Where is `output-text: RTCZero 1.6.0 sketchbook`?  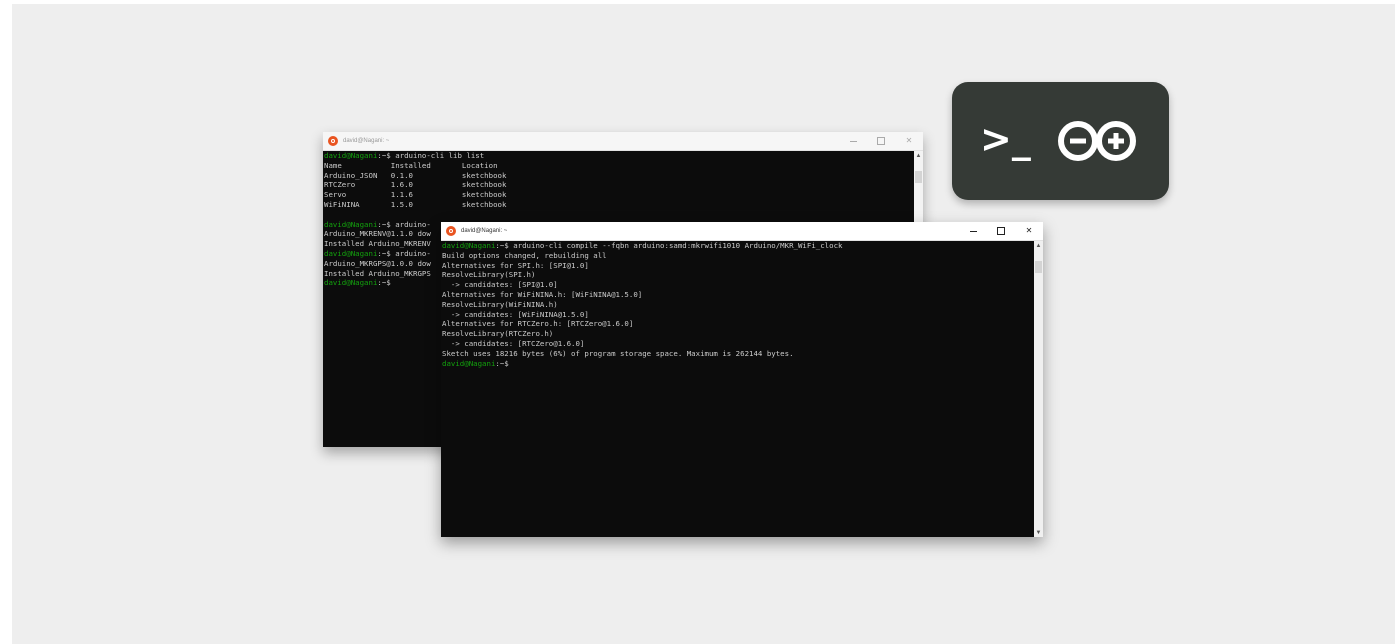 output-text: RTCZero 1.6.0 sketchbook is located at coordinates (415, 185).